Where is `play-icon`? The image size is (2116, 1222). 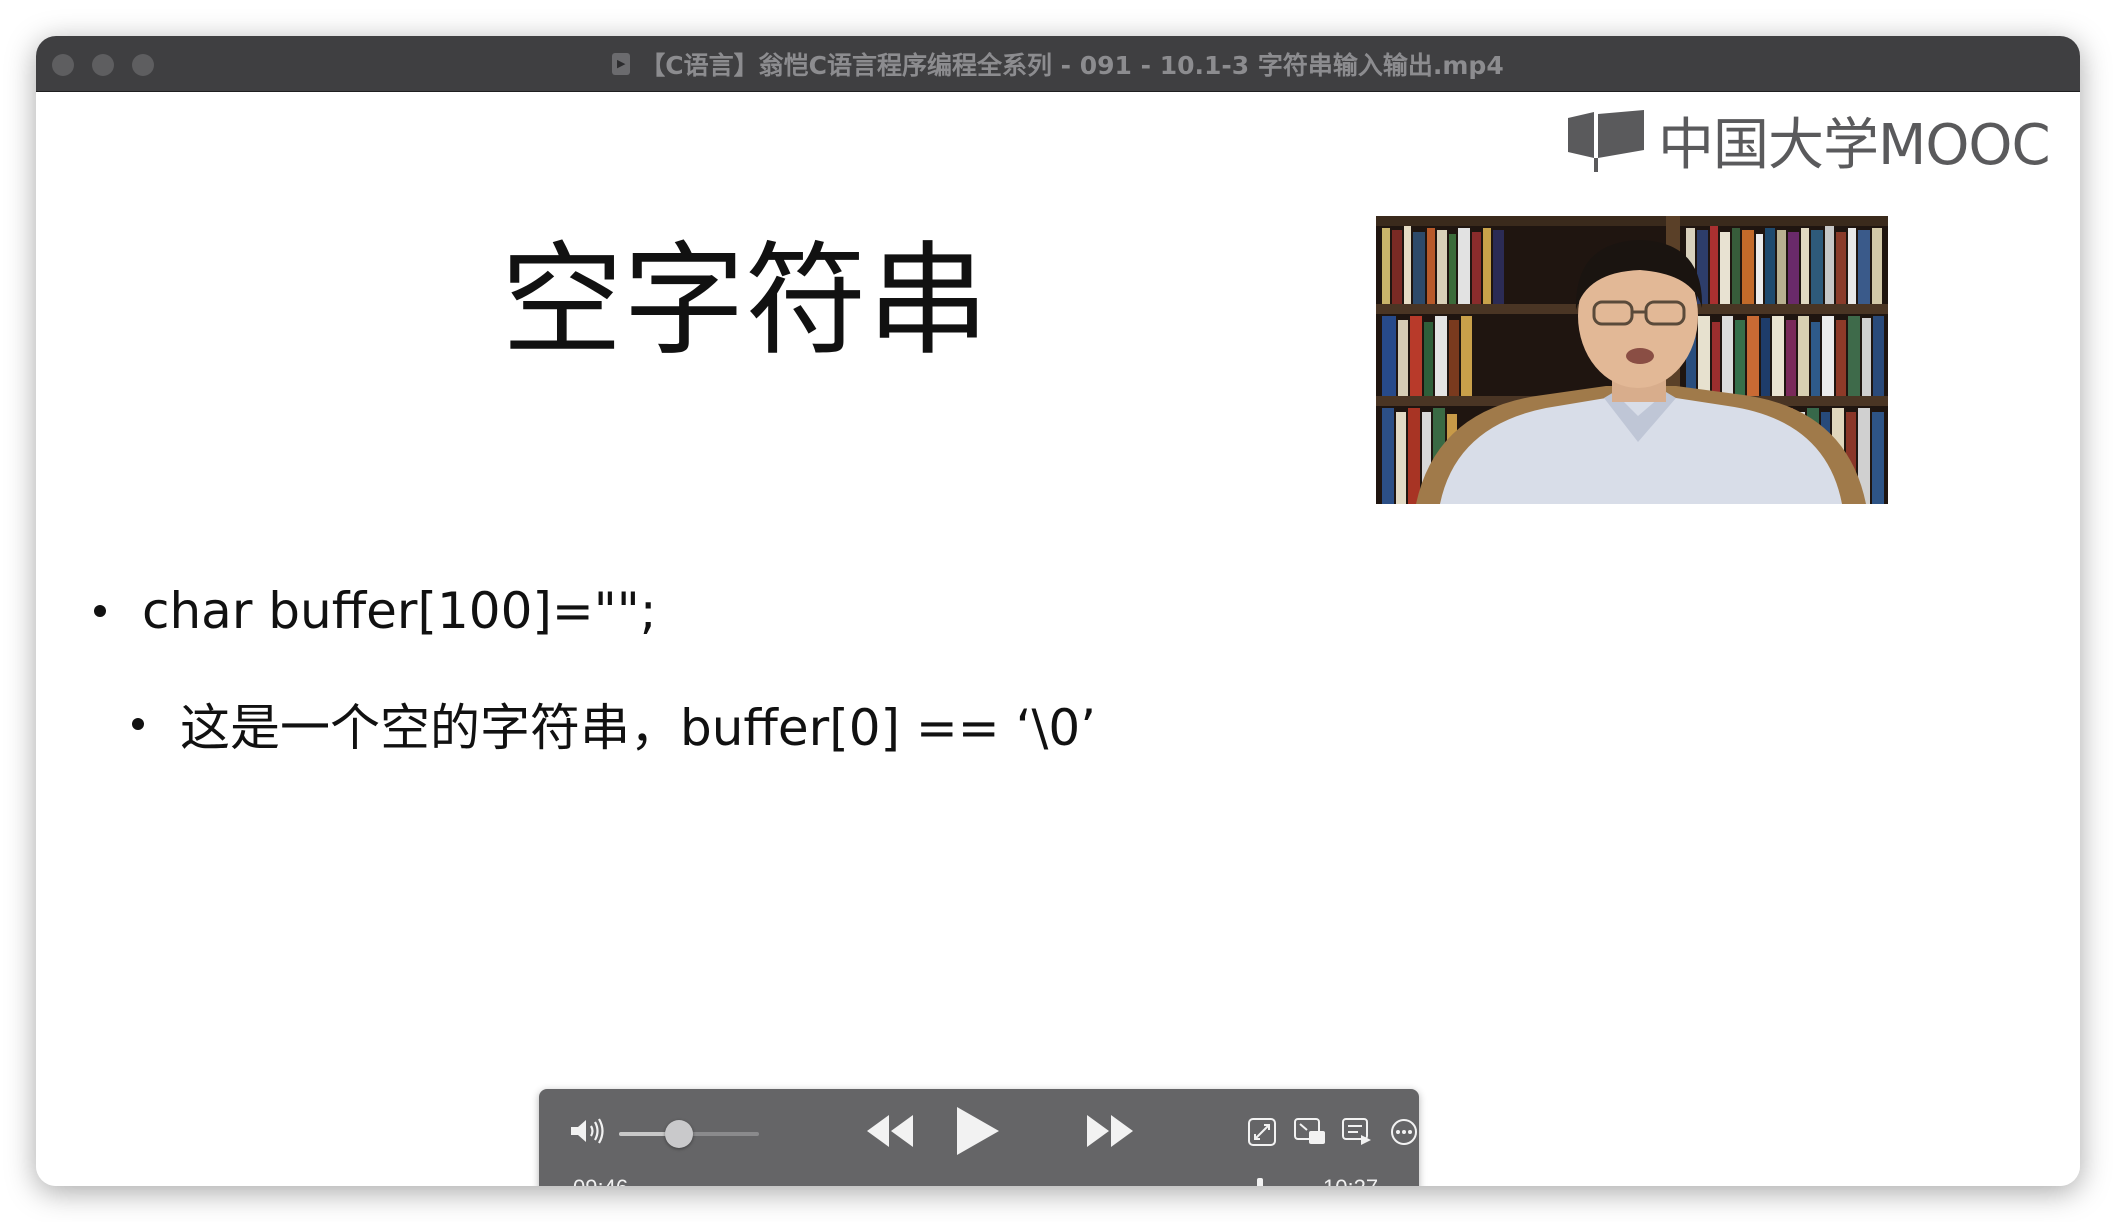 play-icon is located at coordinates (978, 1131).